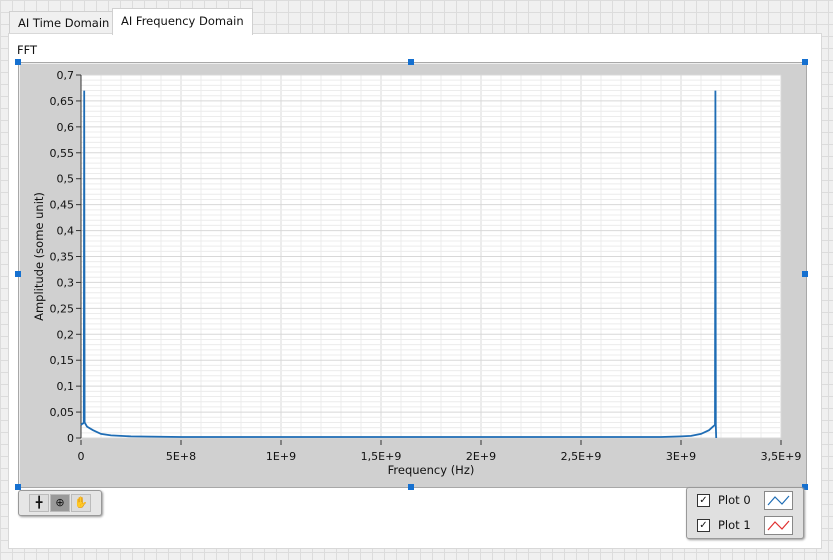 The width and height of the screenshot is (833, 560). Describe the element at coordinates (39, 256) in the screenshot. I see `y-axis-label: Amplitude (some unit)` at that location.